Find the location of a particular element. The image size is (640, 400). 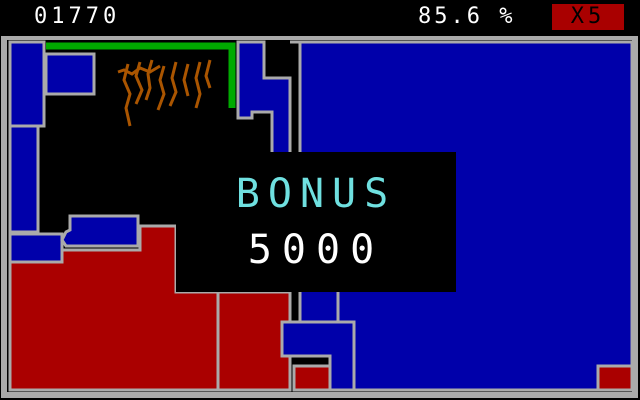

bonus-label: BONUS is located at coordinates (316, 194).